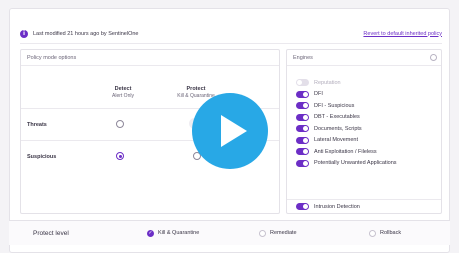 This screenshot has height=253, width=459. I want to click on protect-option-rollback: Rollback, so click(385, 233).